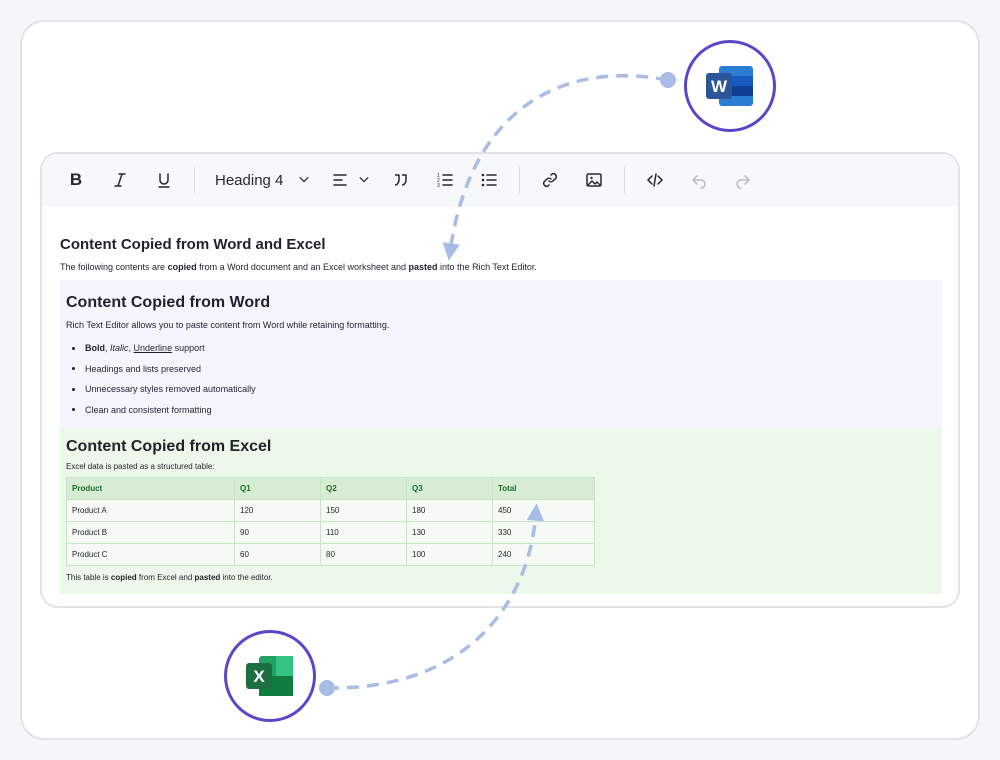  What do you see at coordinates (363, 532) in the screenshot?
I see `table-cell: 110` at bounding box center [363, 532].